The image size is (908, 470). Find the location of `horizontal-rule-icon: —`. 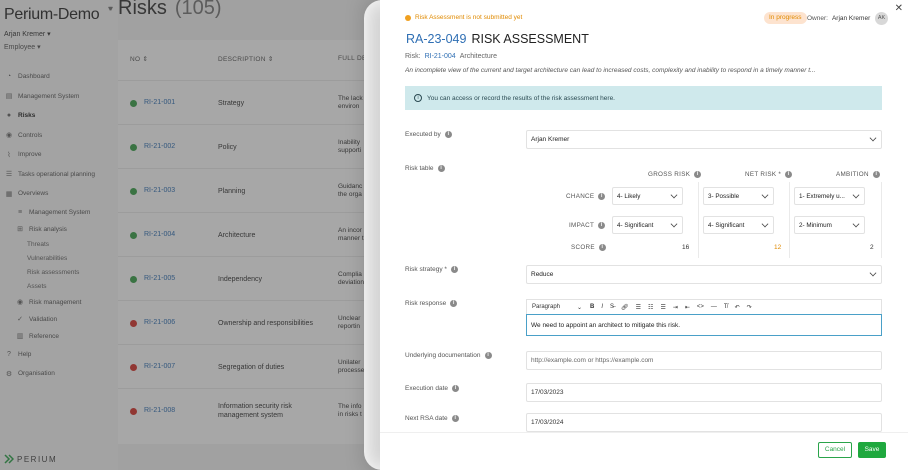

horizontal-rule-icon: — is located at coordinates (714, 307).